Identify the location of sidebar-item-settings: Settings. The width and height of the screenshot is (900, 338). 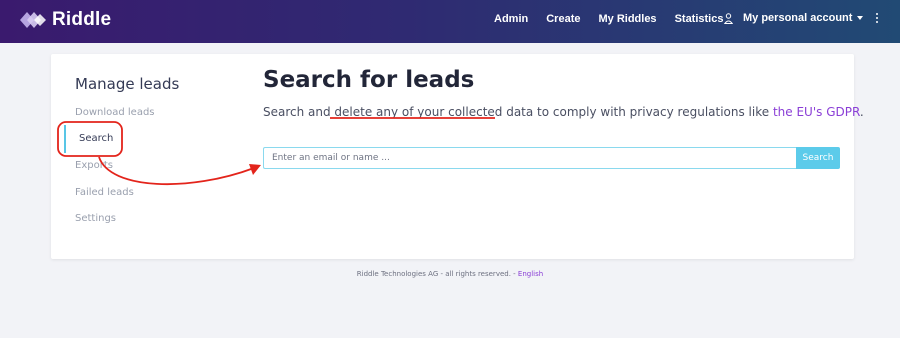
(95, 218).